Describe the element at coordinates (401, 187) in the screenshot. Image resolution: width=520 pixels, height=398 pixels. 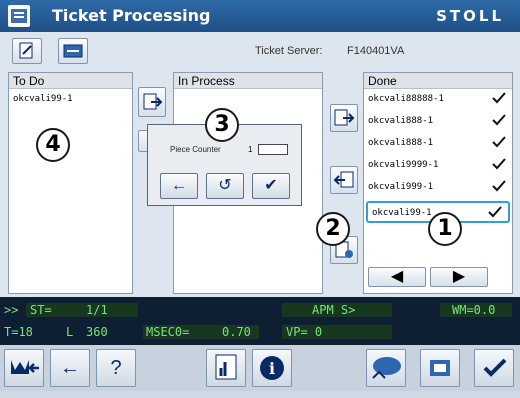
I see `done-item-label: okcvali999-1` at that location.